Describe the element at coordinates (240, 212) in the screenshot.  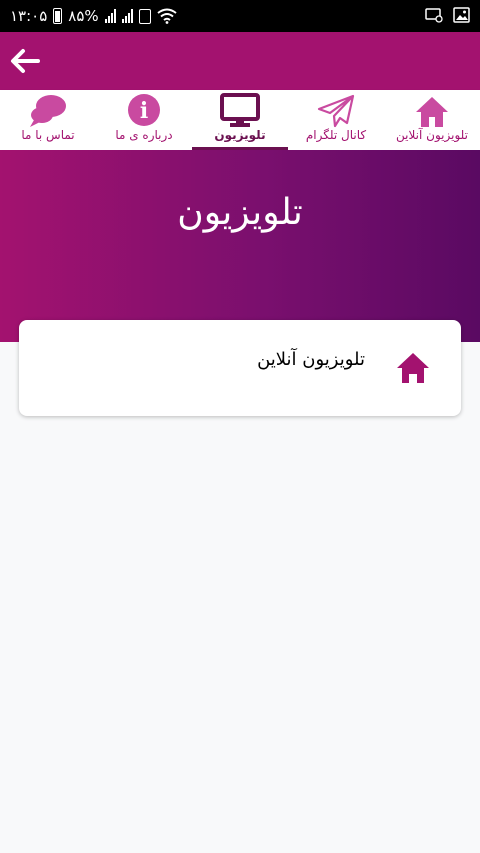
I see `page-title: تلویزیون` at that location.